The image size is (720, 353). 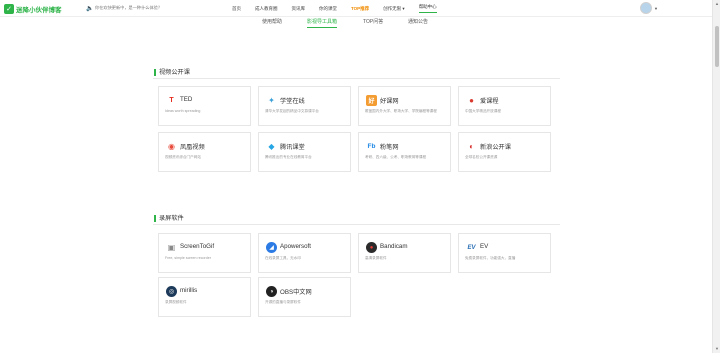 What do you see at coordinates (495, 147) in the screenshot?
I see `card-name: 新浪公开课` at bounding box center [495, 147].